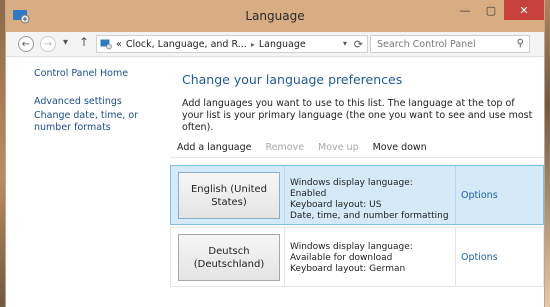  Describe the element at coordinates (100, 122) in the screenshot. I see `sidebar-item-change-formats: Change date, time, or number formats` at that location.